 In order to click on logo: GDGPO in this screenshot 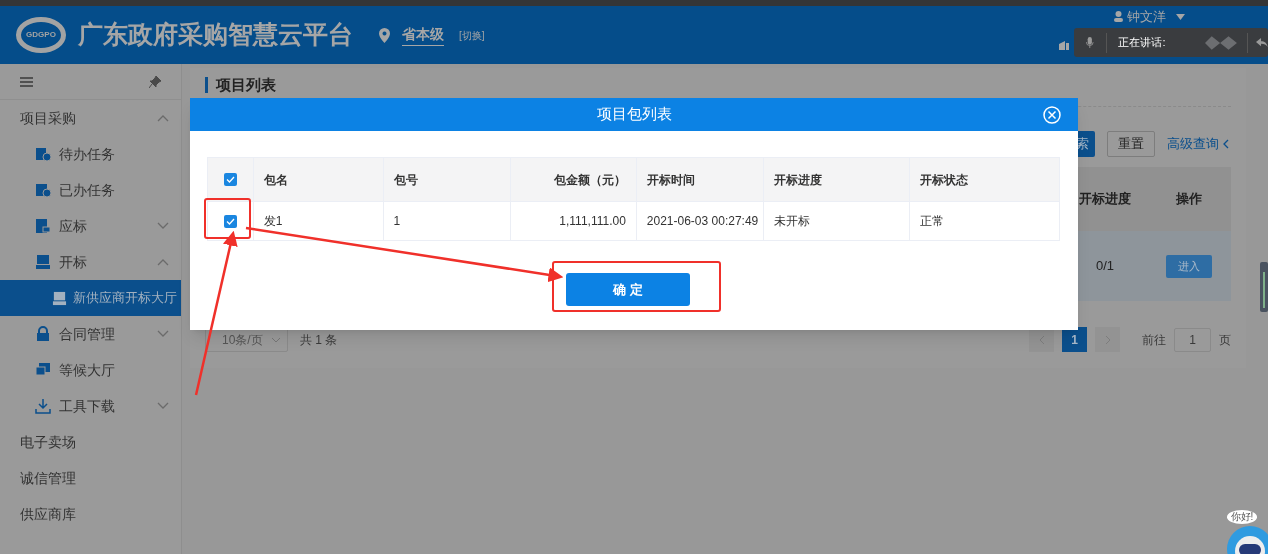, I will do `click(41, 35)`.